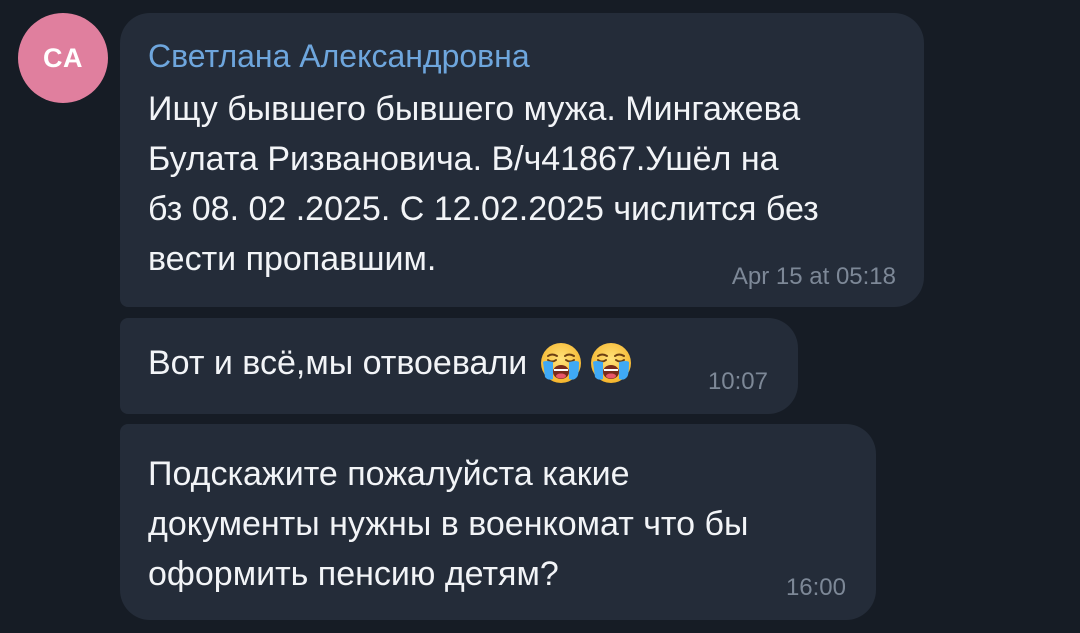 The height and width of the screenshot is (633, 1080). I want to click on message-text: Вот и всё,мы отвоевали, so click(338, 363).